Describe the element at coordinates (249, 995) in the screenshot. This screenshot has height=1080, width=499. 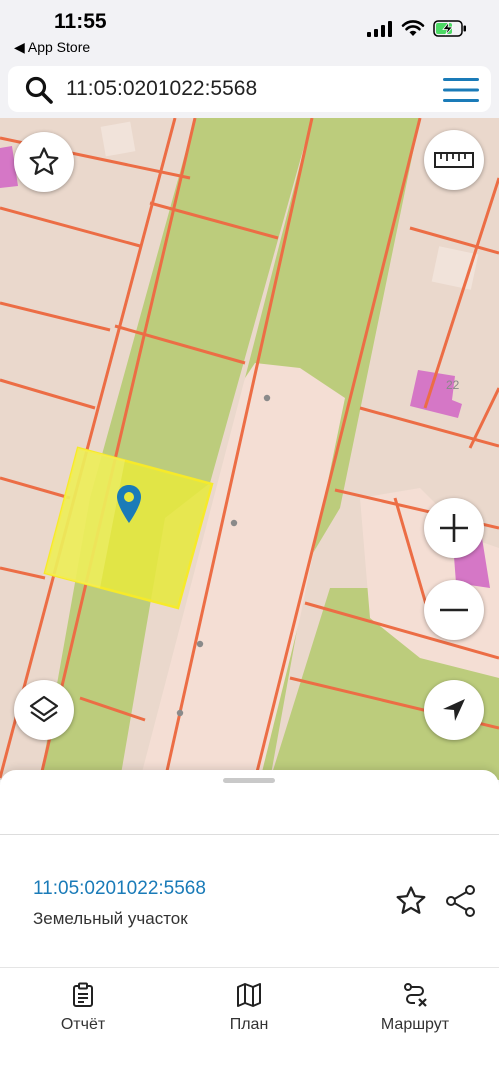
I see `map-plan-icon` at that location.